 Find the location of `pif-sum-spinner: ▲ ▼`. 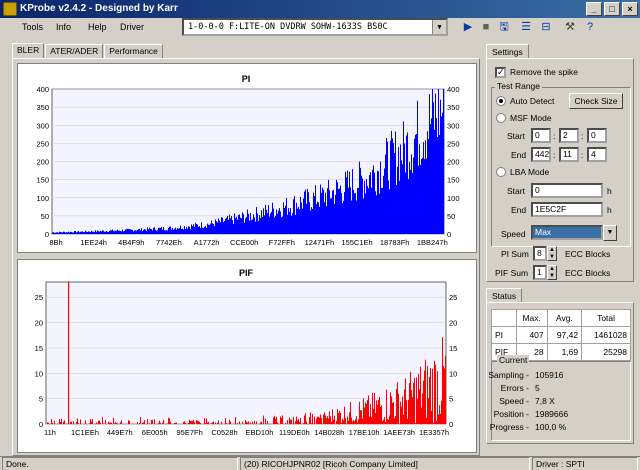

pif-sum-spinner: ▲ ▼ is located at coordinates (552, 272).